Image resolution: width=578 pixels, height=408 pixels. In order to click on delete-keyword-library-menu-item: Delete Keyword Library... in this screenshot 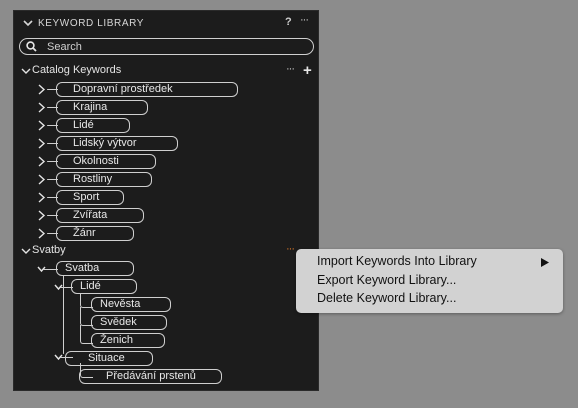, I will do `click(386, 298)`.